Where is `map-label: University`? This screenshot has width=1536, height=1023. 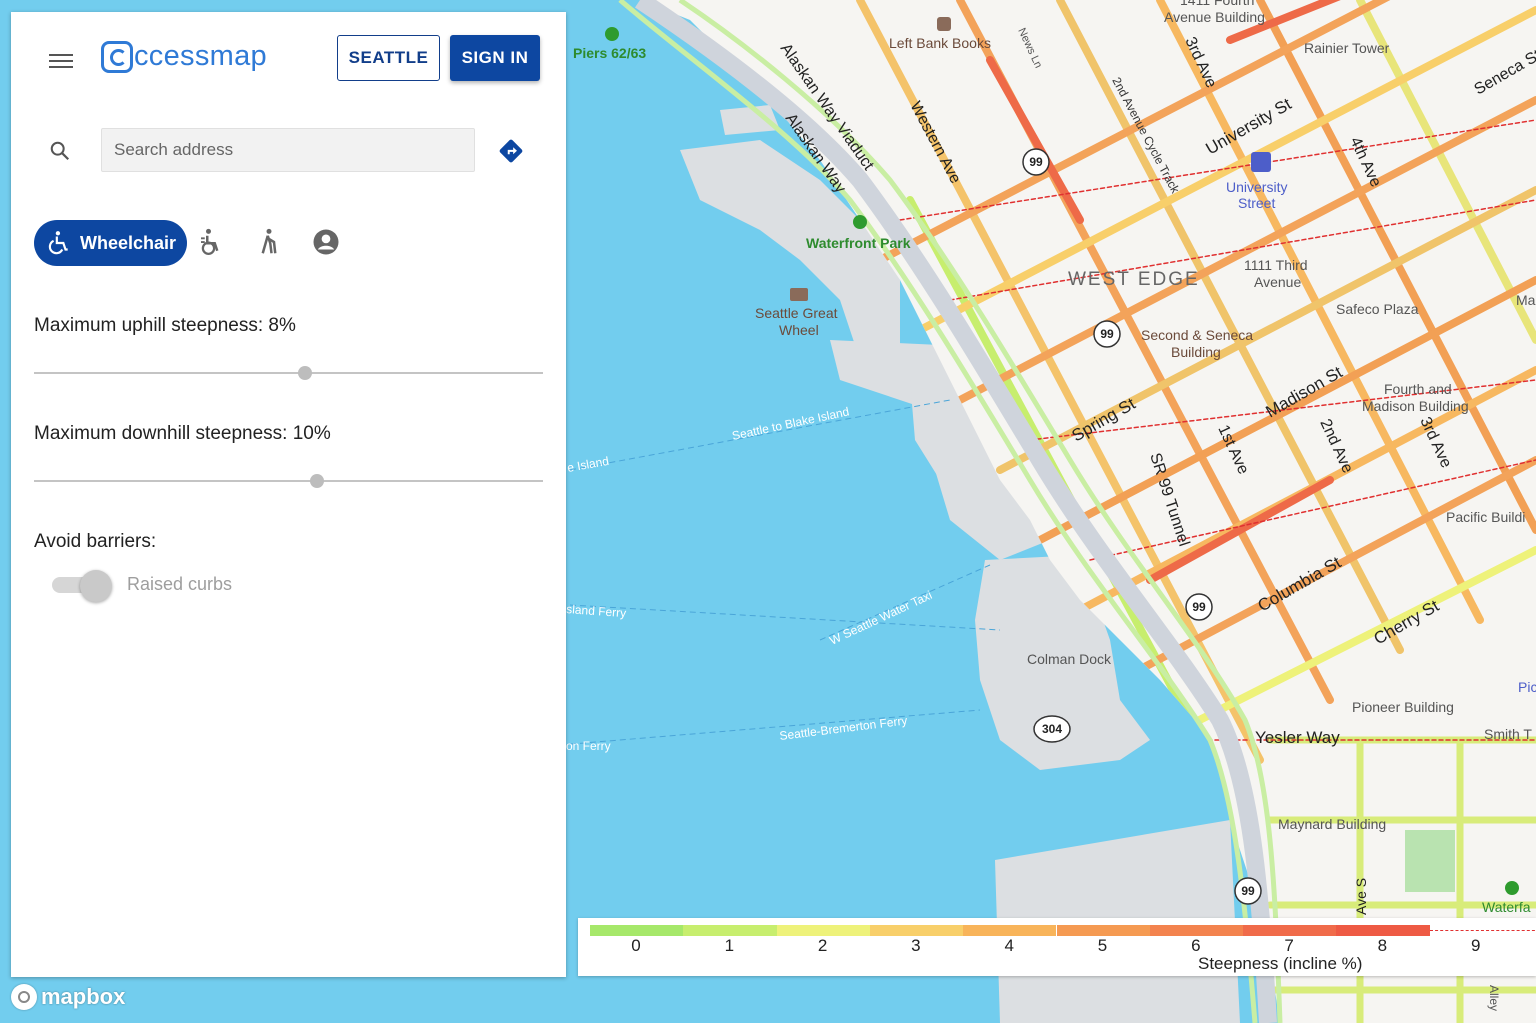
map-label: University is located at coordinates (1256, 187).